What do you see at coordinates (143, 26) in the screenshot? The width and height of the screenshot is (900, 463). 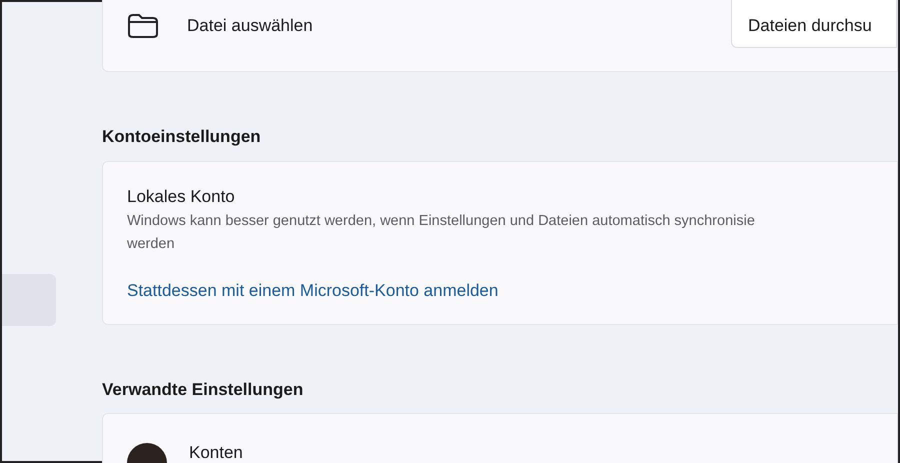 I see `folder-icon` at bounding box center [143, 26].